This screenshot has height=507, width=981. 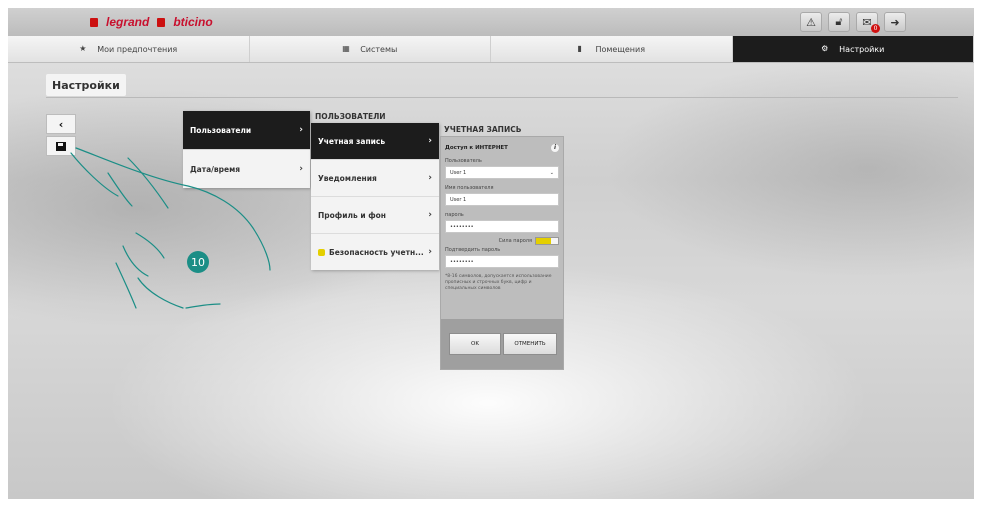 I want to click on step-number-badge: 10, so click(x=198, y=262).